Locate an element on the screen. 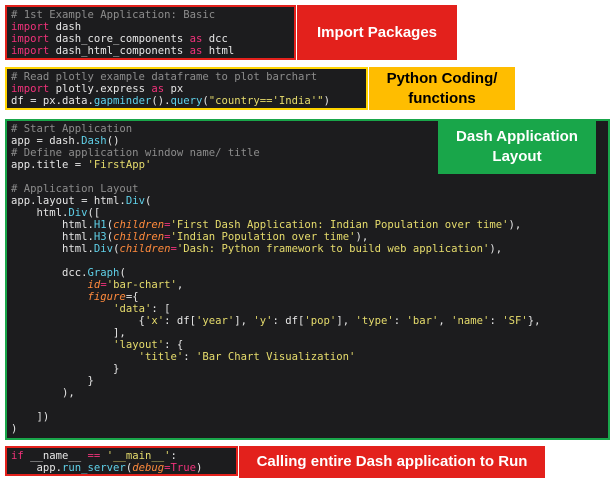 The width and height of the screenshot is (615, 485). code-token: app = dash. is located at coordinates (46, 141).